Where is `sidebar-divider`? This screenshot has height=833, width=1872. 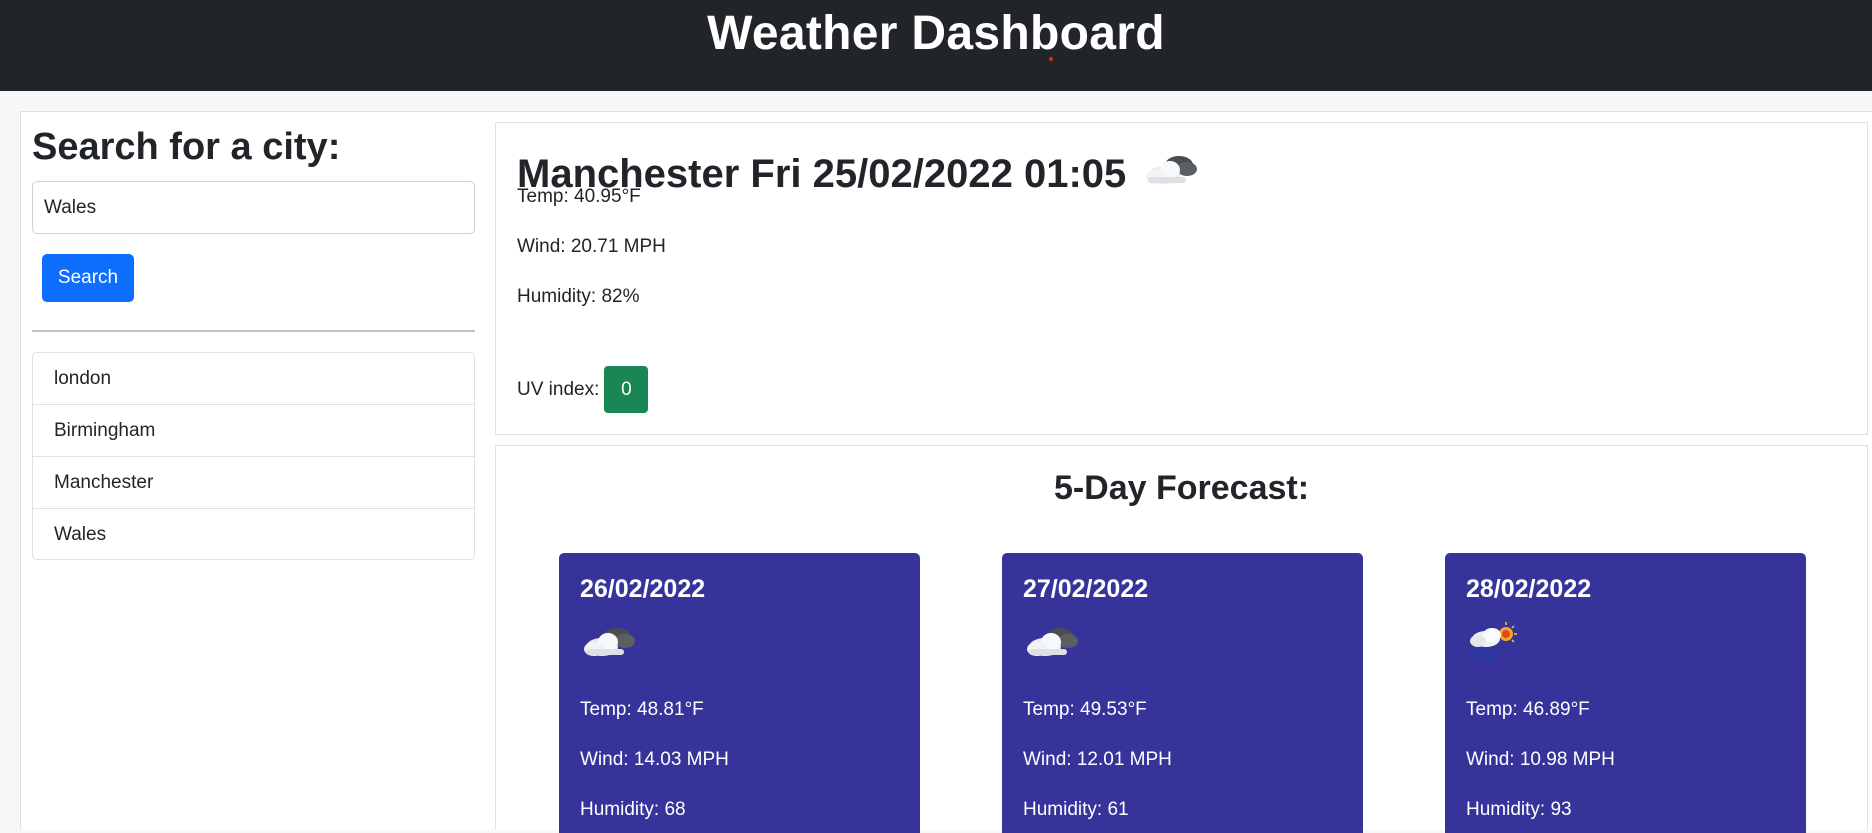
sidebar-divider is located at coordinates (253, 331).